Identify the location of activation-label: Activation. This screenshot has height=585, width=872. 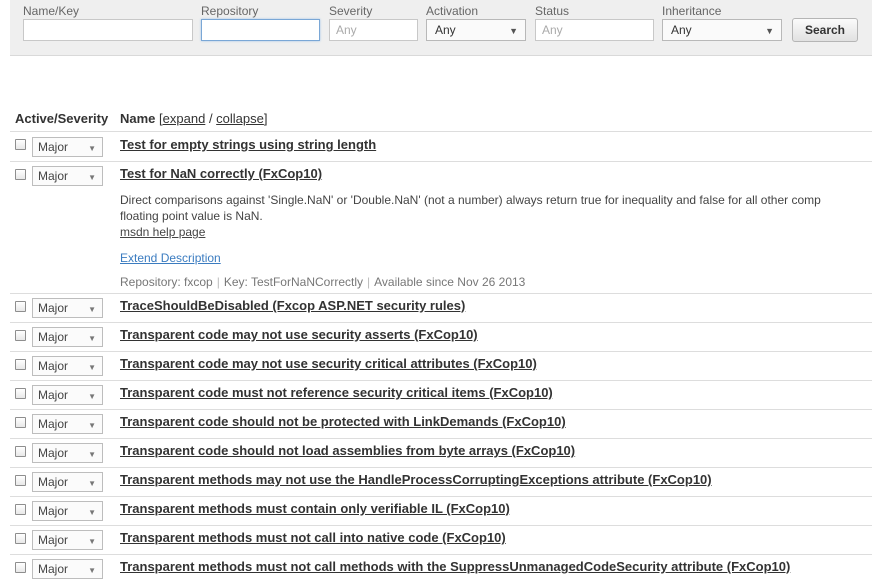
(452, 11).